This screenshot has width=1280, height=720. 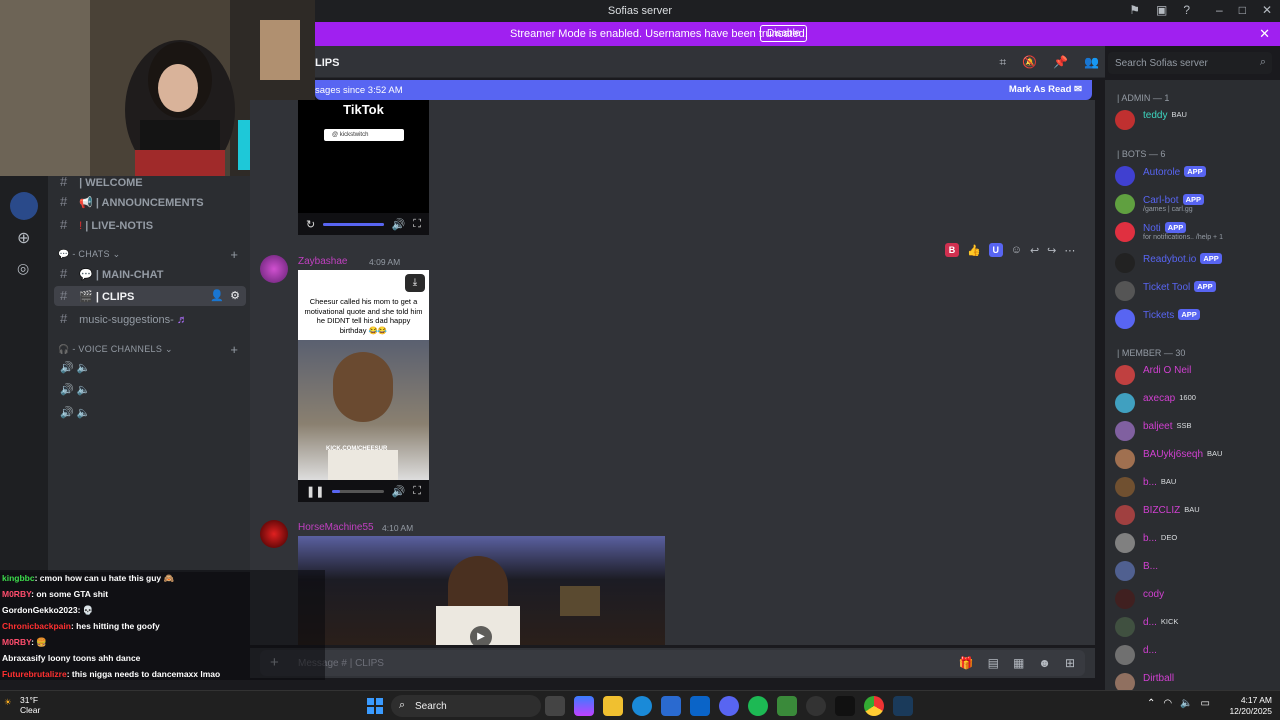 What do you see at coordinates (217, 296) in the screenshot?
I see `invite-icon: 👤` at bounding box center [217, 296].